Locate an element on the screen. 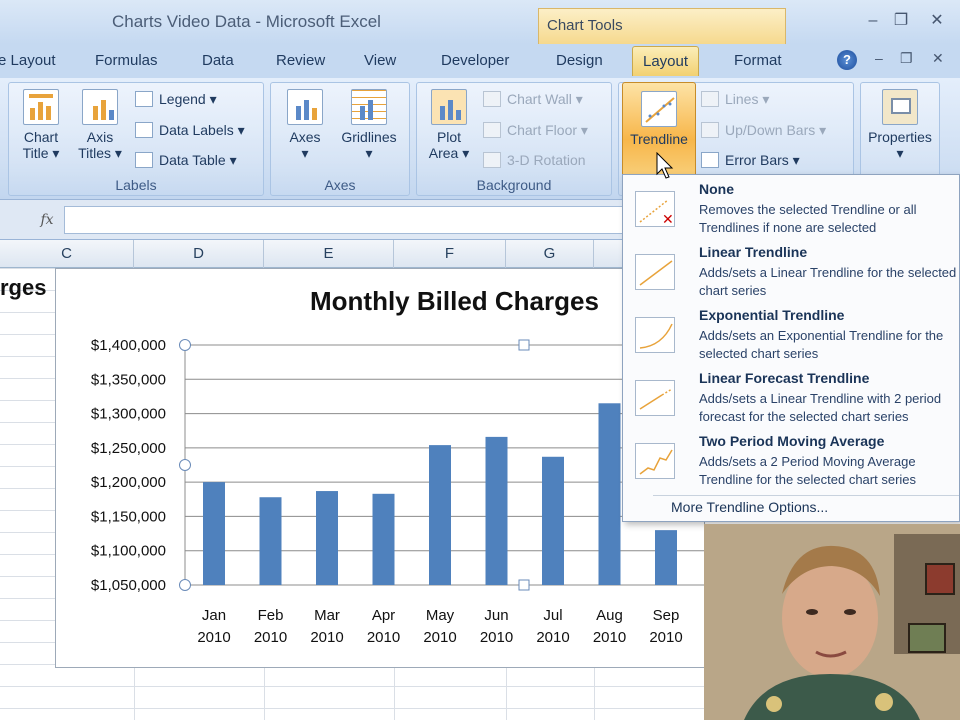 This screenshot has width=960, height=720. chart-title-button: Chart Title ▾ is located at coordinates (41, 125).